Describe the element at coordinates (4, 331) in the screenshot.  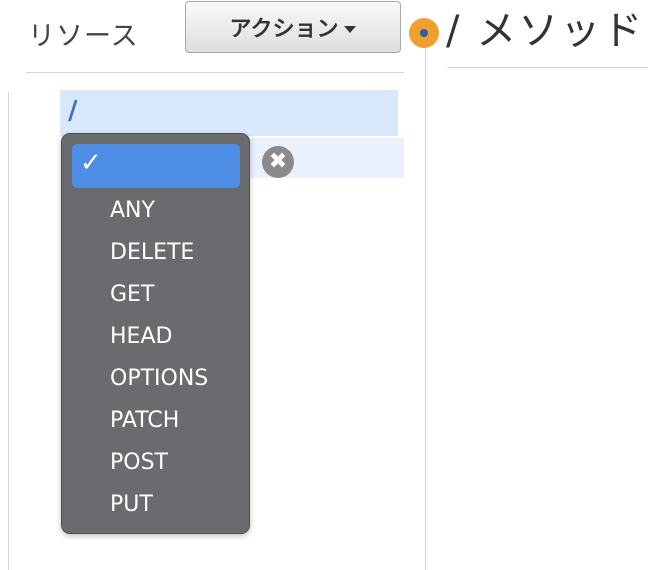
I see `left-panel-edge` at that location.